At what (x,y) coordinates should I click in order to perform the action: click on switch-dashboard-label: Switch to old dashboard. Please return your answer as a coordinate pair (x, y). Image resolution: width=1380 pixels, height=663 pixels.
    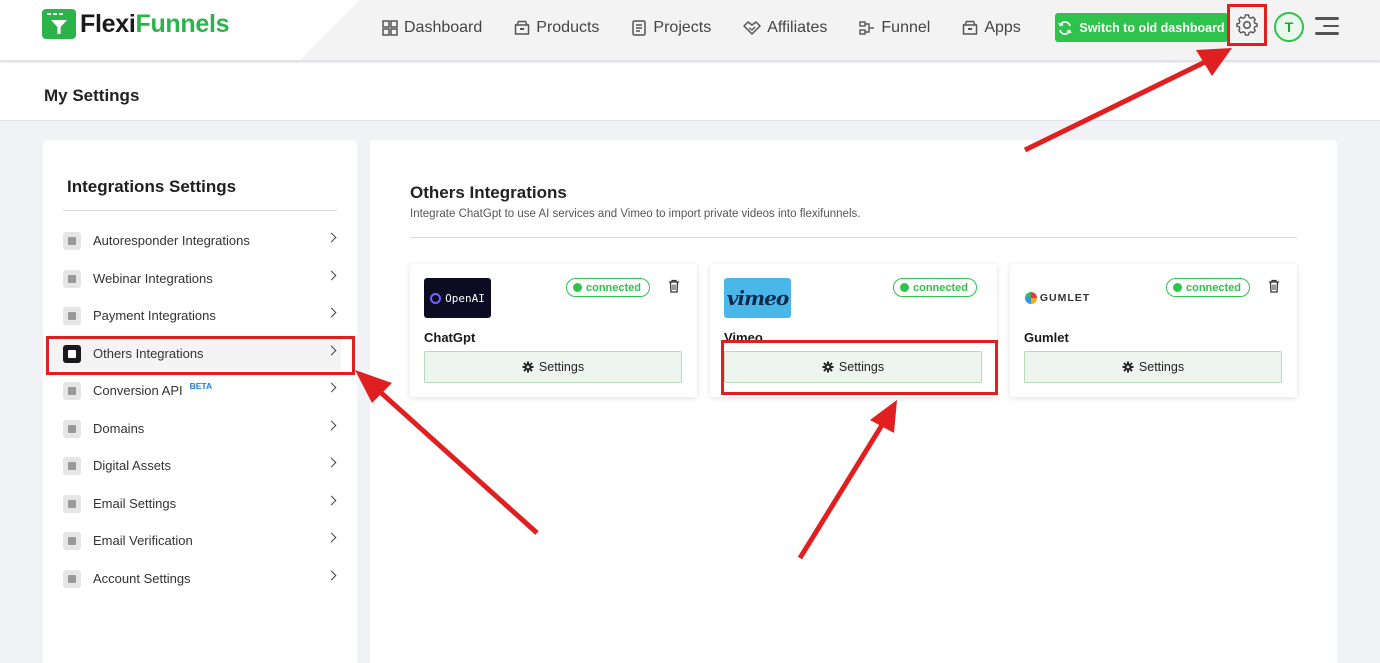
    Looking at the image, I should click on (1152, 27).